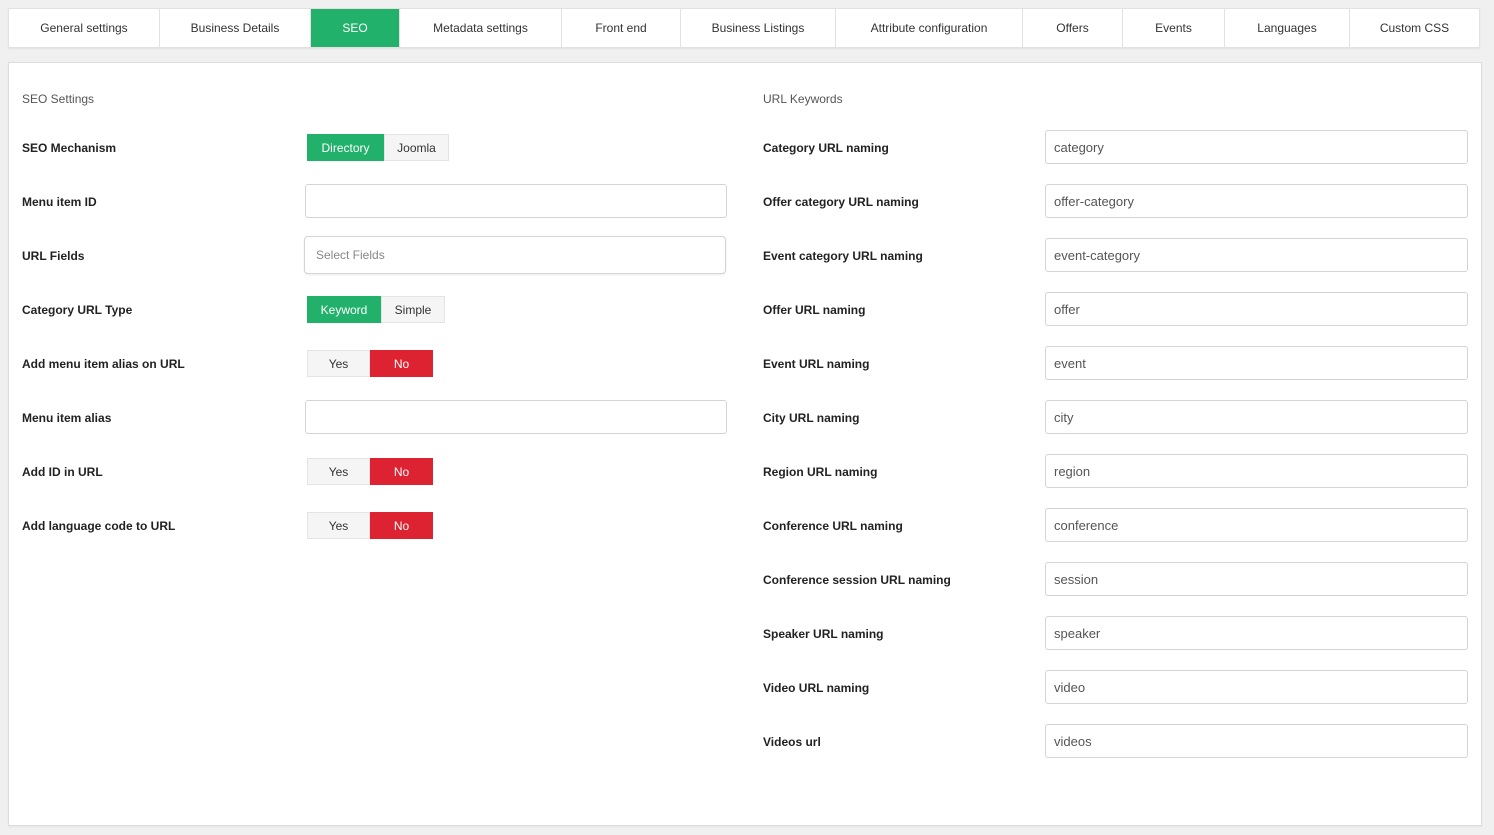 The height and width of the screenshot is (835, 1494). Describe the element at coordinates (1073, 28) in the screenshot. I see `tab-offers: Offers` at that location.